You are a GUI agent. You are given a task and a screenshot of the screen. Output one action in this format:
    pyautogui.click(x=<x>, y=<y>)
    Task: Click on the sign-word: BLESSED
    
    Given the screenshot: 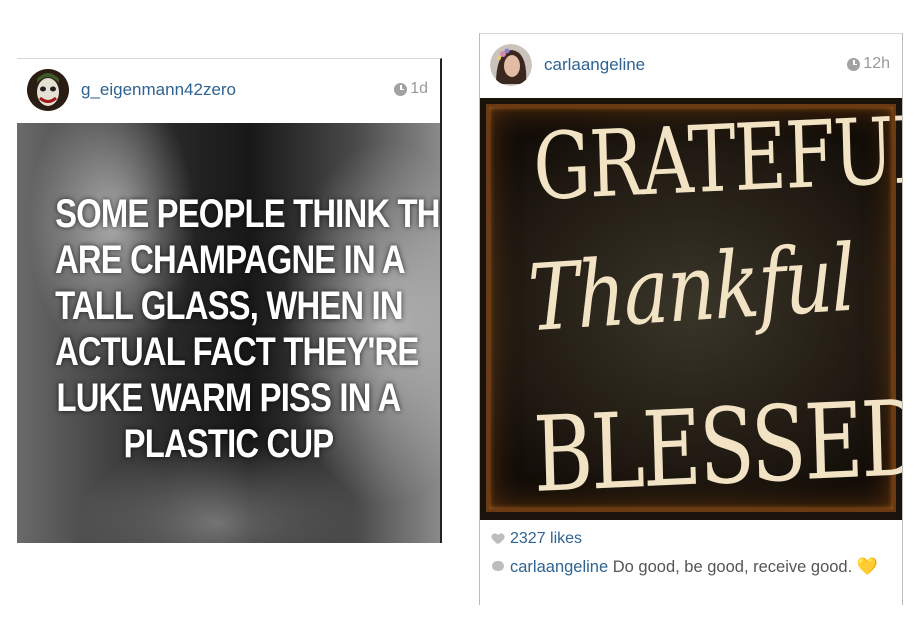 What is the action you would take?
    pyautogui.click(x=716, y=446)
    